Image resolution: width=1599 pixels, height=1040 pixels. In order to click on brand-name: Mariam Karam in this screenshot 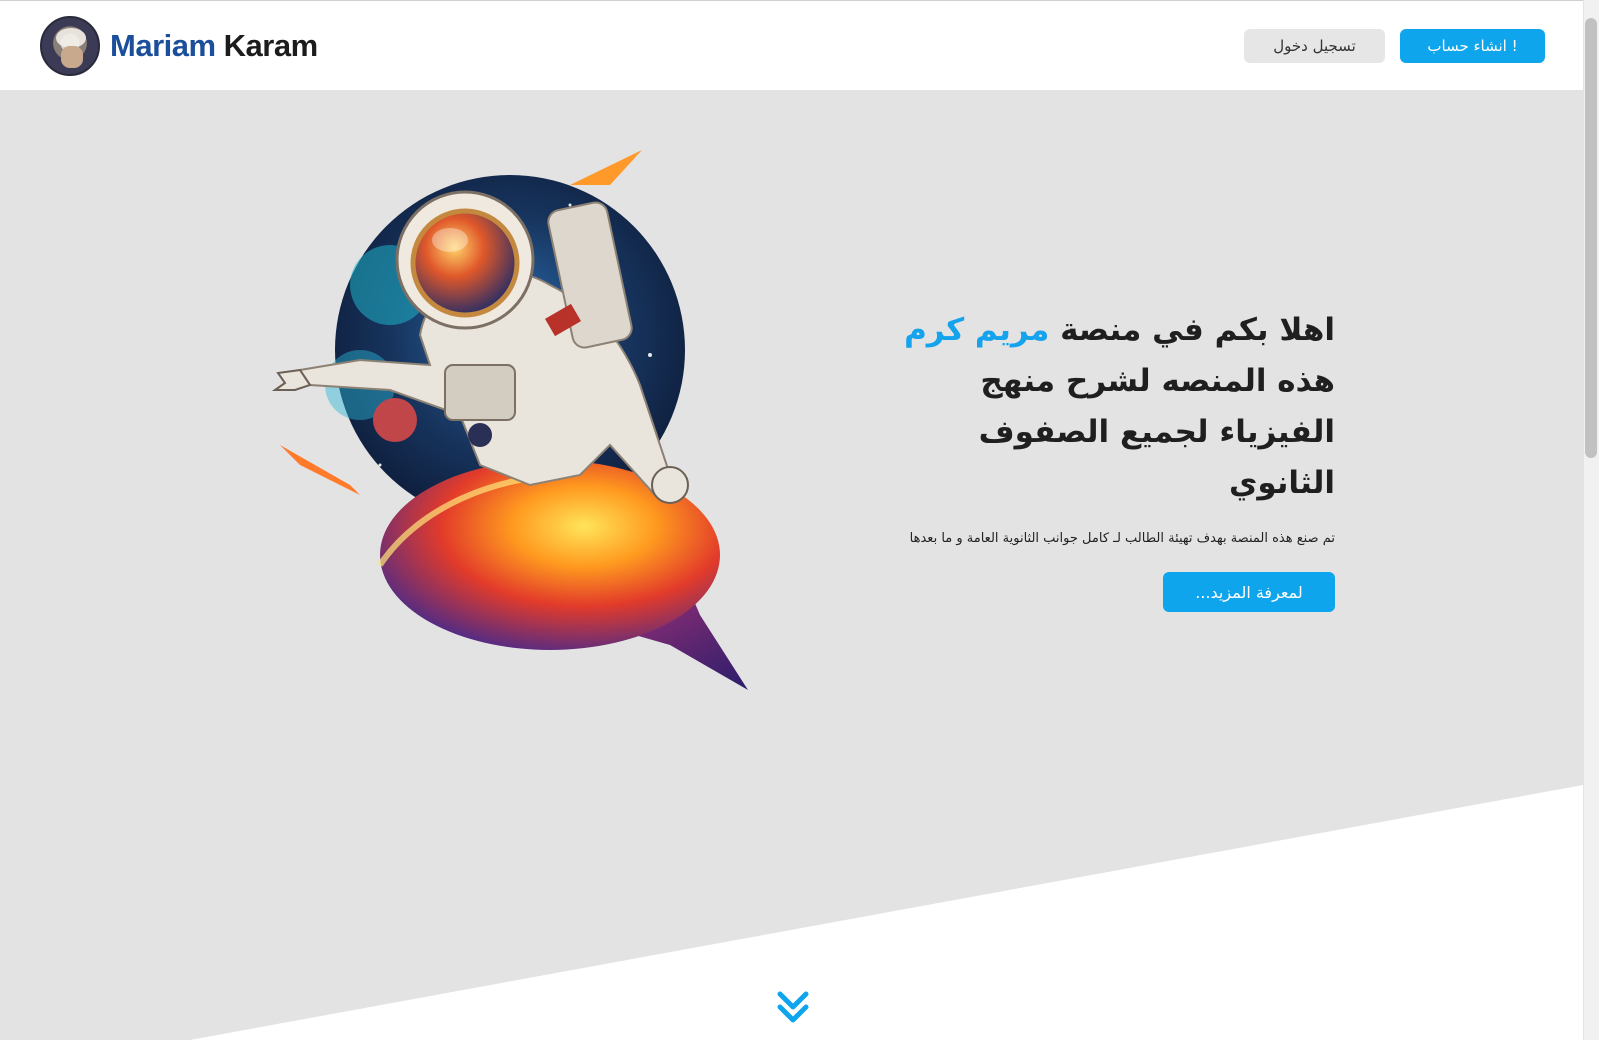, I will do `click(214, 46)`.